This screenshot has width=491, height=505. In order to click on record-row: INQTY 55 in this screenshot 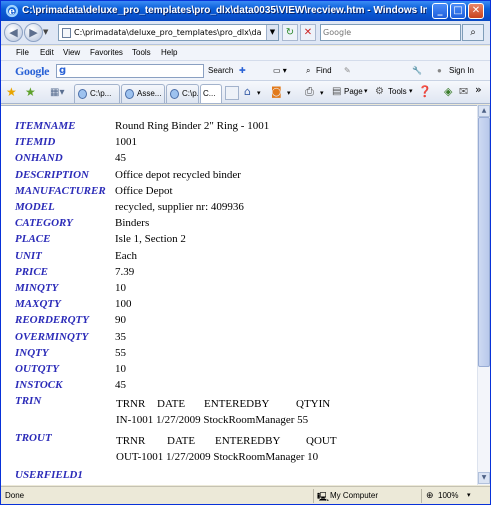, I will do `click(245, 355)`.